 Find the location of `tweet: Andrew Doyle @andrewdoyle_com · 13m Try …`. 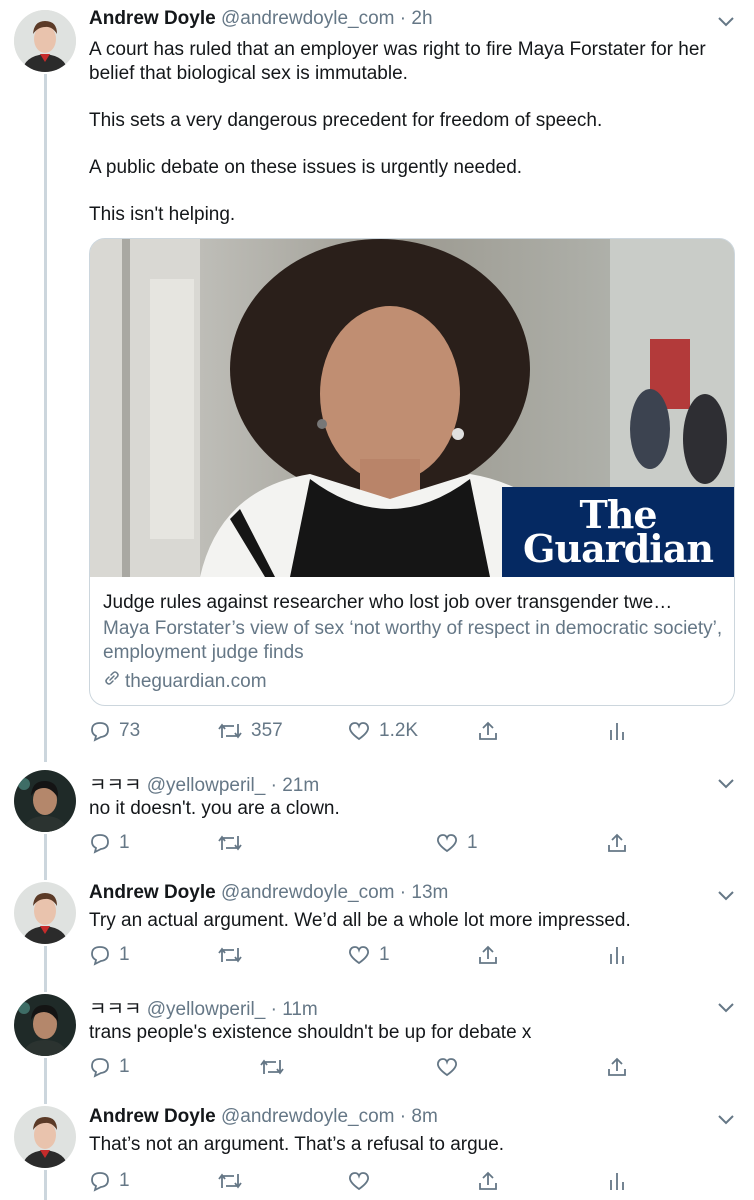

tweet: Andrew Doyle @andrewdoyle_com · 13m Try … is located at coordinates (377, 930).